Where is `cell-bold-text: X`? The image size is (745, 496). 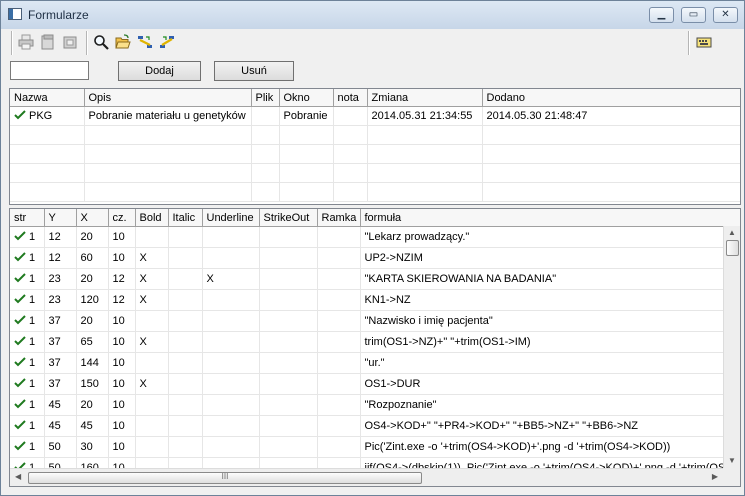
cell-bold-text: X is located at coordinates (143, 342).